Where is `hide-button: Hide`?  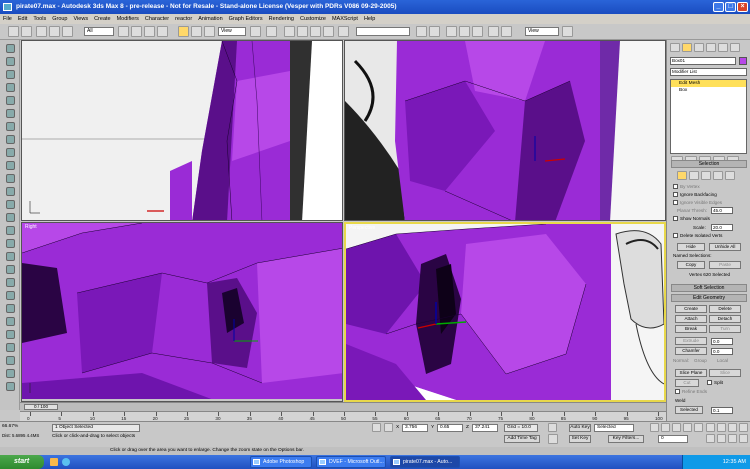 hide-button: Hide is located at coordinates (691, 247).